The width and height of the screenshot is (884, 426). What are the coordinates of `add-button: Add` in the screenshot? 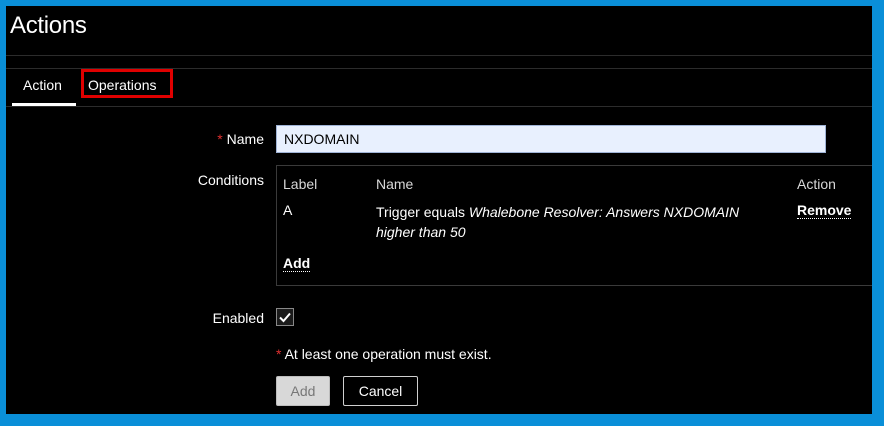 It's located at (303, 391).